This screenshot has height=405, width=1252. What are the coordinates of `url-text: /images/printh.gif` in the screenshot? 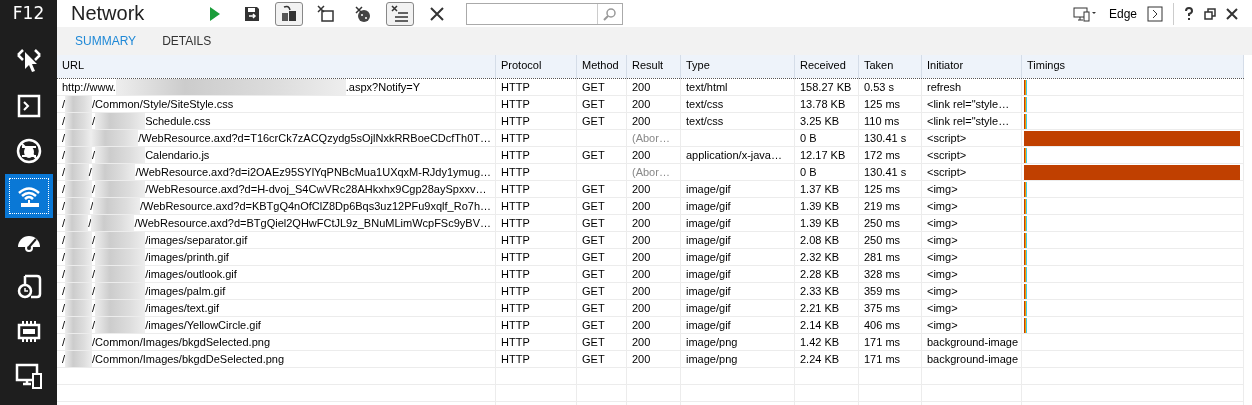 It's located at (187, 257).